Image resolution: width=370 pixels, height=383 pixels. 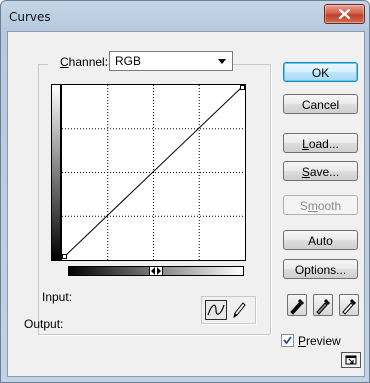 I want to click on output-gradient-bar, so click(x=56, y=172).